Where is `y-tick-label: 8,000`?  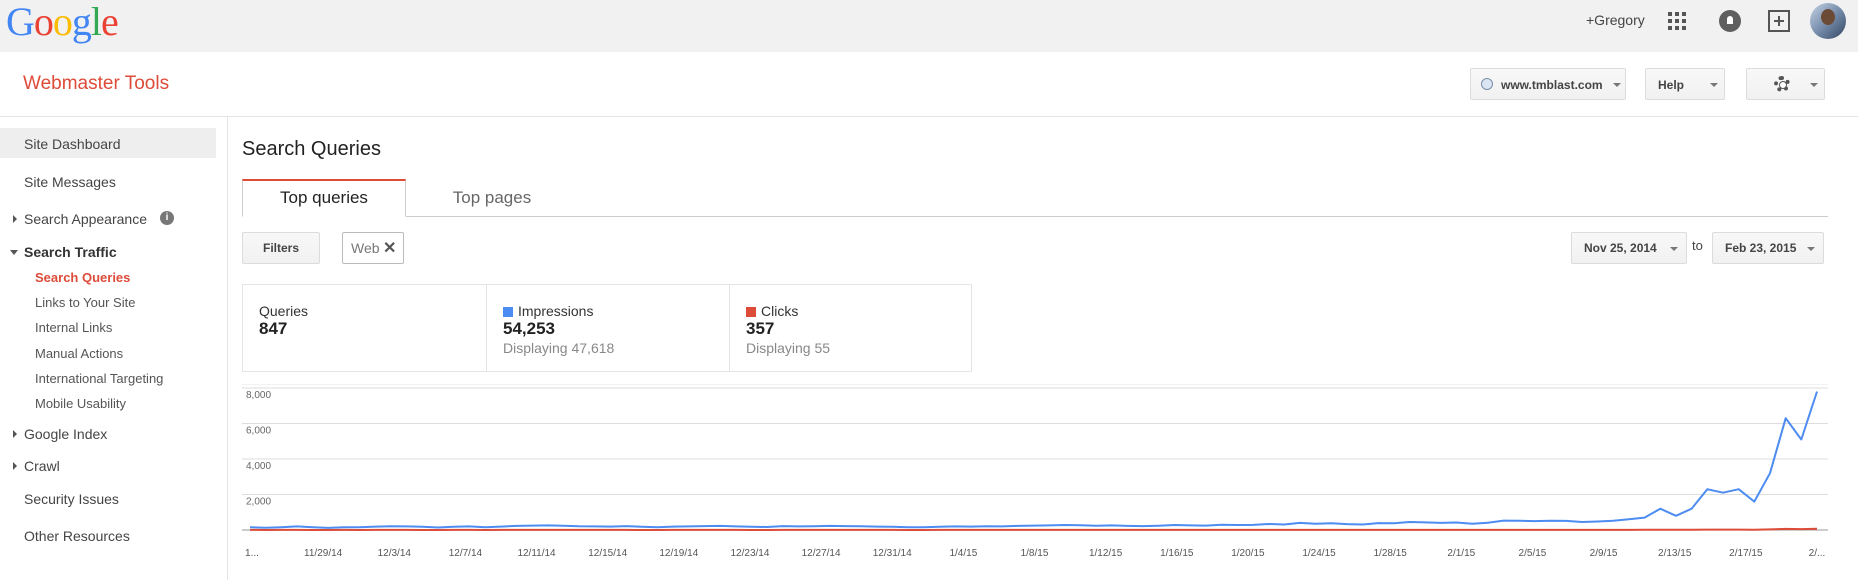
y-tick-label: 8,000 is located at coordinates (258, 395).